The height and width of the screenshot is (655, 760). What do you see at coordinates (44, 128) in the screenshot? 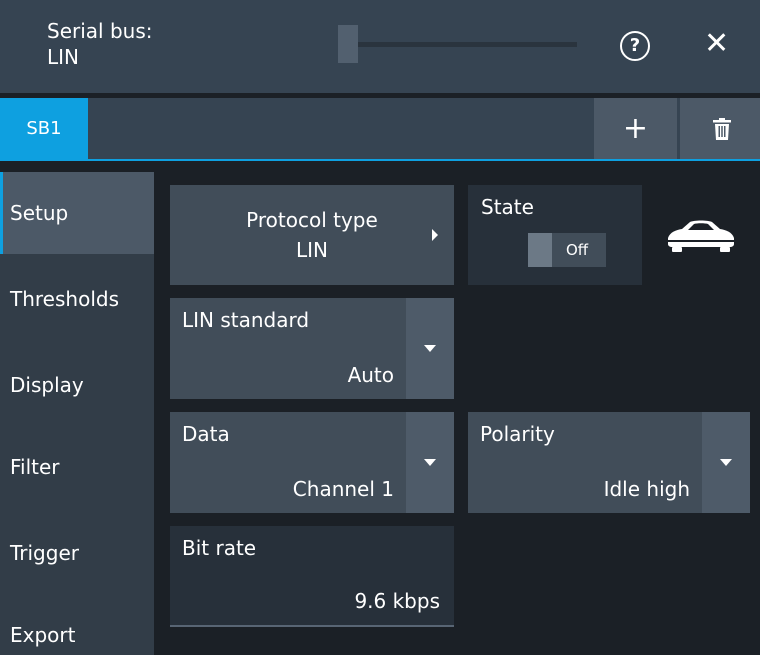
I see `tab-sb1: SB1` at bounding box center [44, 128].